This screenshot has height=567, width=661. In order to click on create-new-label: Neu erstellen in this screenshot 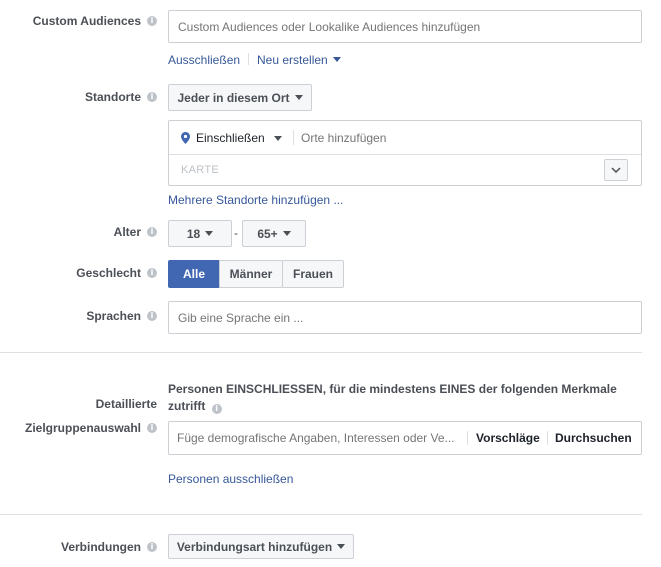, I will do `click(292, 60)`.